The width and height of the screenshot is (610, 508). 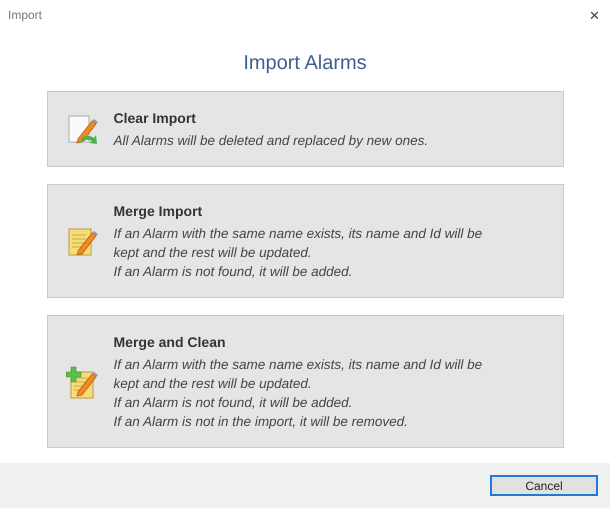 I want to click on option-title: Merge and Clean, so click(x=170, y=342).